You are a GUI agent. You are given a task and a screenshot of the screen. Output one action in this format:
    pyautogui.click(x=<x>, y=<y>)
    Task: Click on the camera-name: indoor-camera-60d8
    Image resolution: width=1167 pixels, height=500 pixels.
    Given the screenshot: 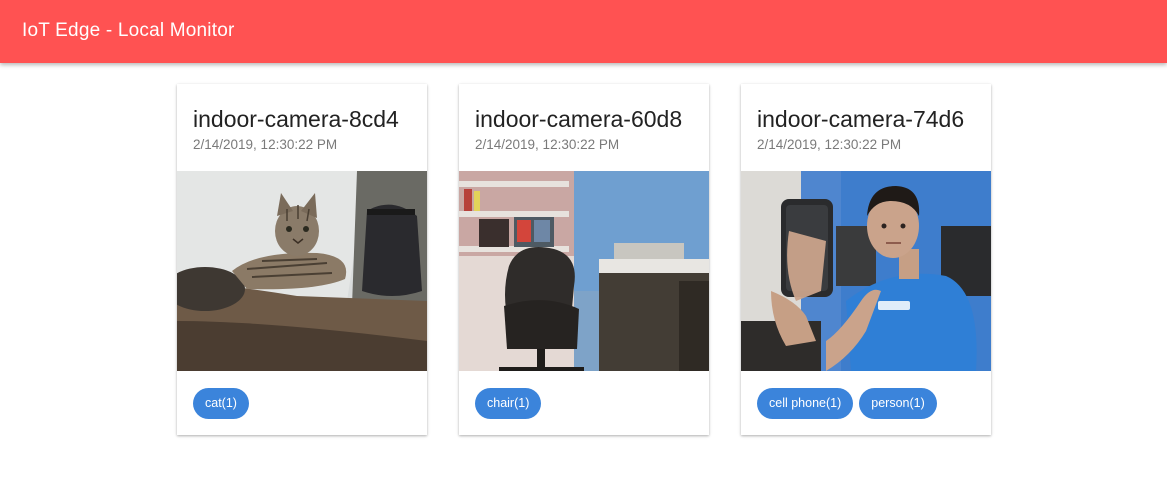 What is the action you would take?
    pyautogui.click(x=579, y=119)
    